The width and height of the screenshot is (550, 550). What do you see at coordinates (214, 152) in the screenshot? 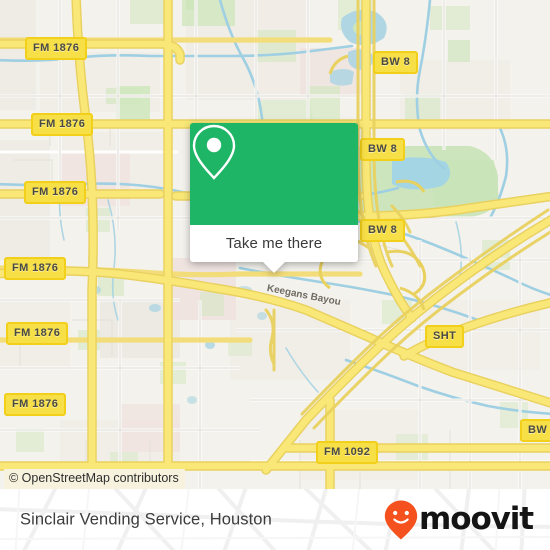
I see `map-pin-icon` at bounding box center [214, 152].